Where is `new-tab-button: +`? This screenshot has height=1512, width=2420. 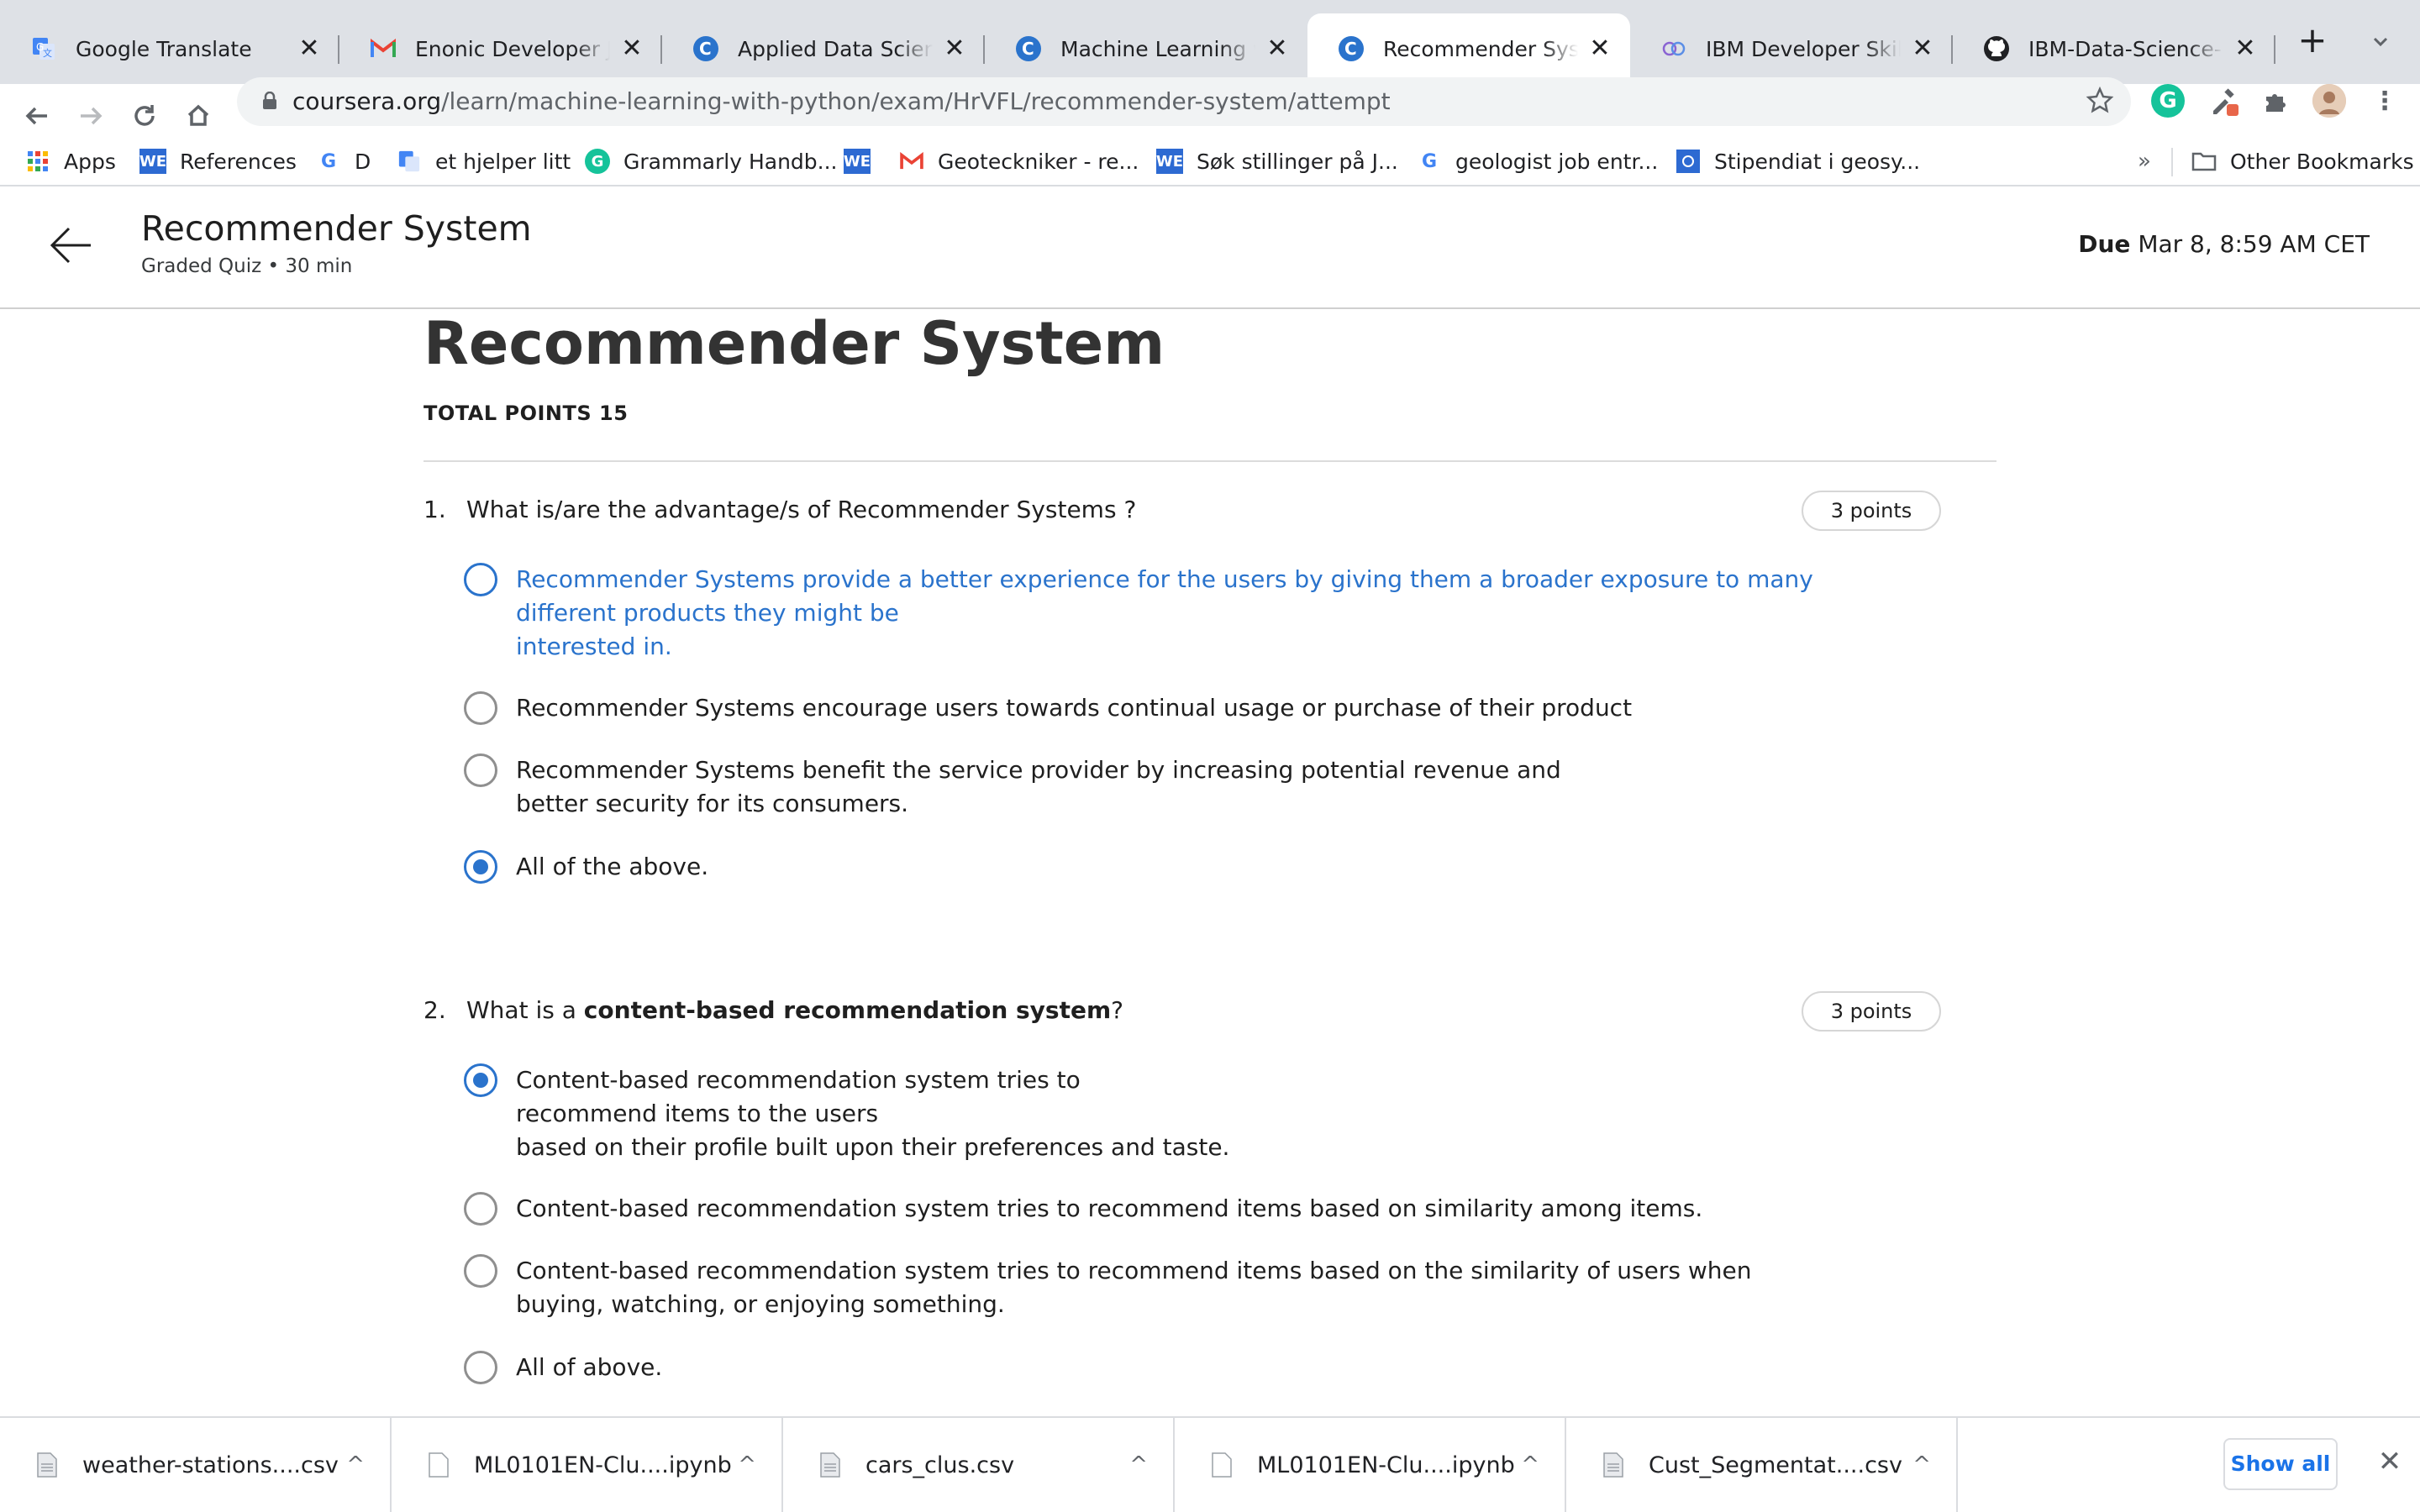 new-tab-button: + is located at coordinates (2312, 40).